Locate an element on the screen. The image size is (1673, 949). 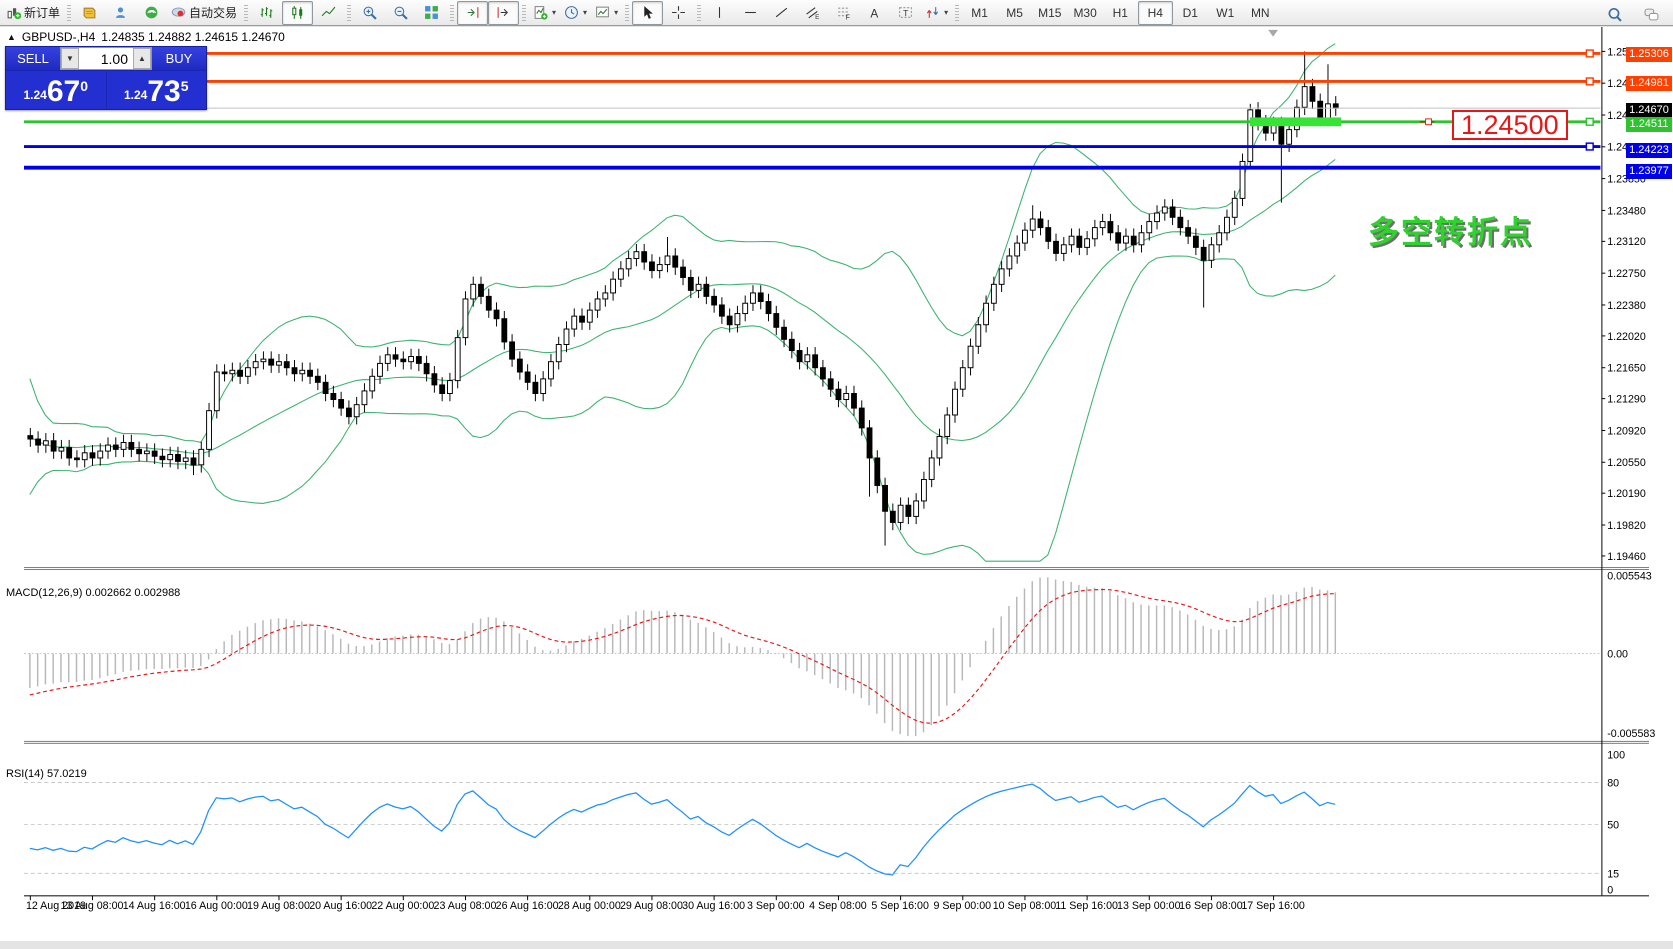
buy-price-big: 73 is located at coordinates (164, 91).